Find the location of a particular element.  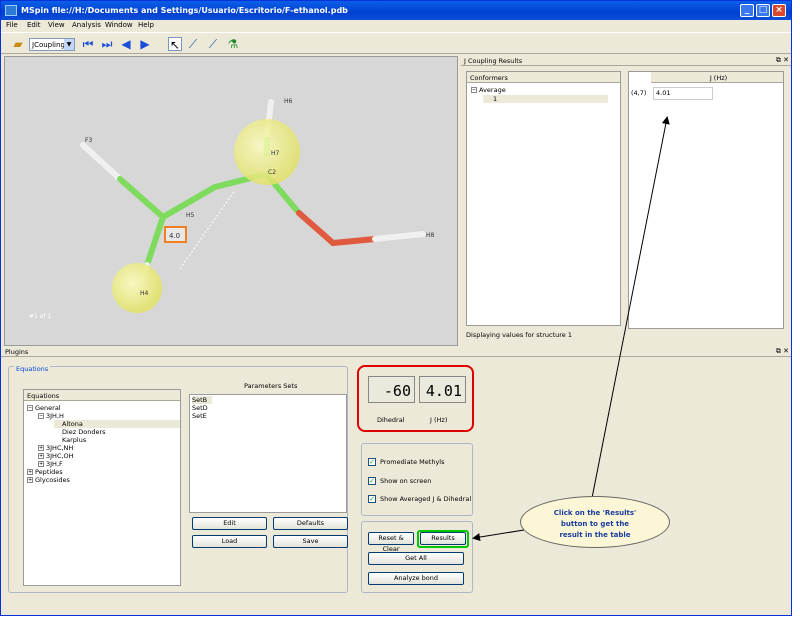

app-icon is located at coordinates (11, 10).